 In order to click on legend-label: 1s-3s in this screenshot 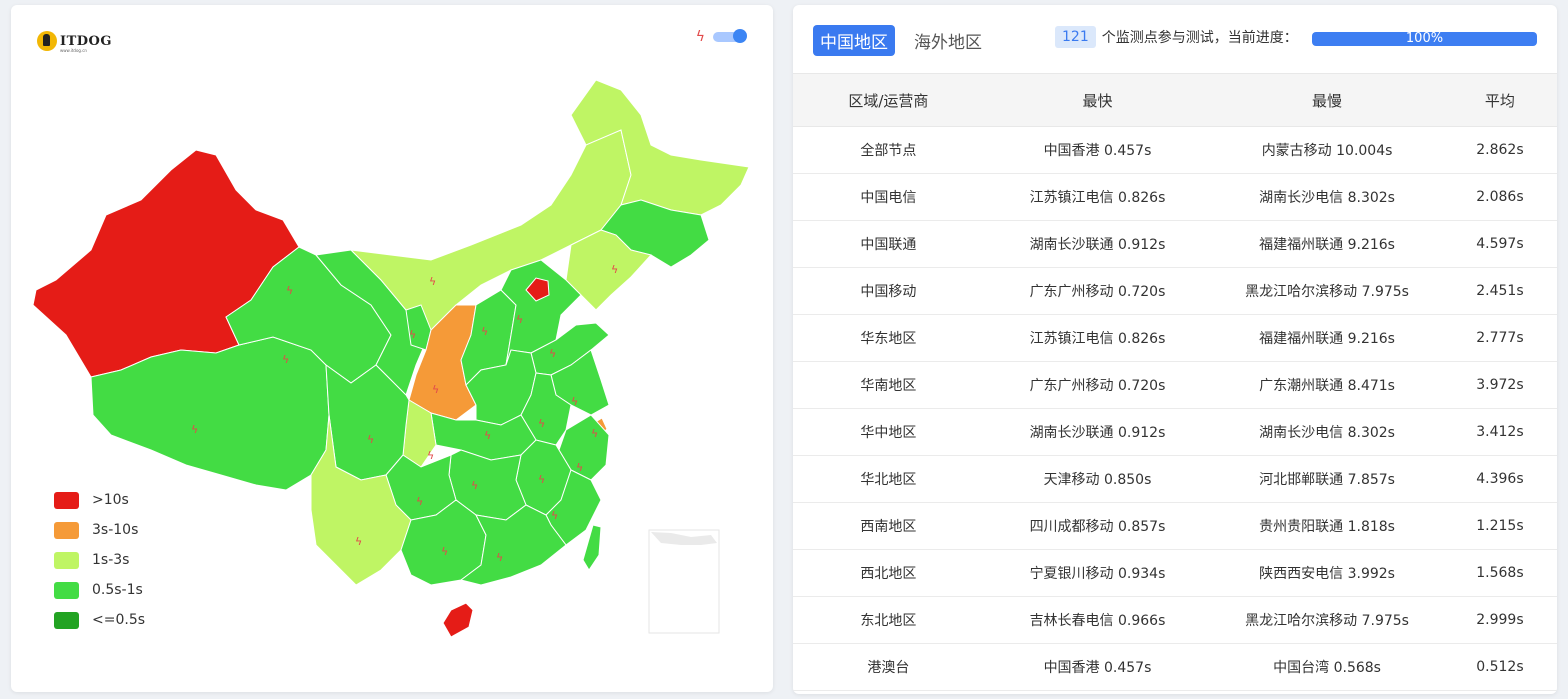, I will do `click(111, 560)`.